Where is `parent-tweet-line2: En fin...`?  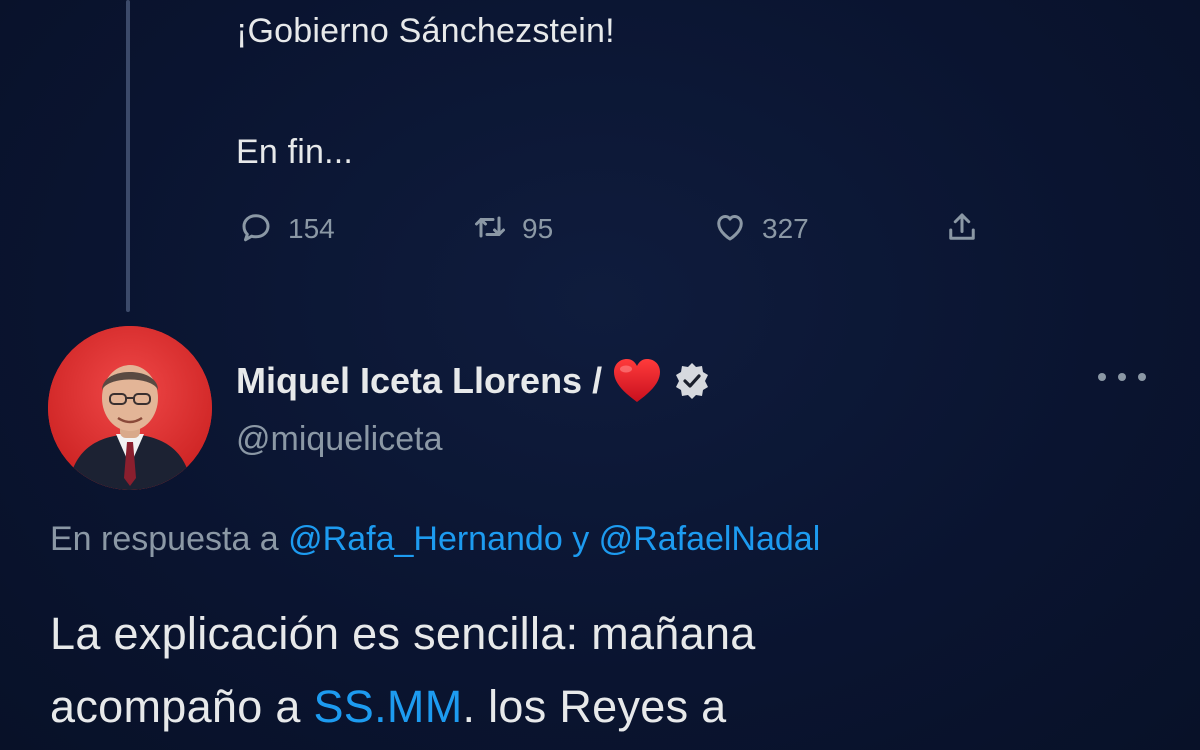 parent-tweet-line2: En fin... is located at coordinates (295, 152).